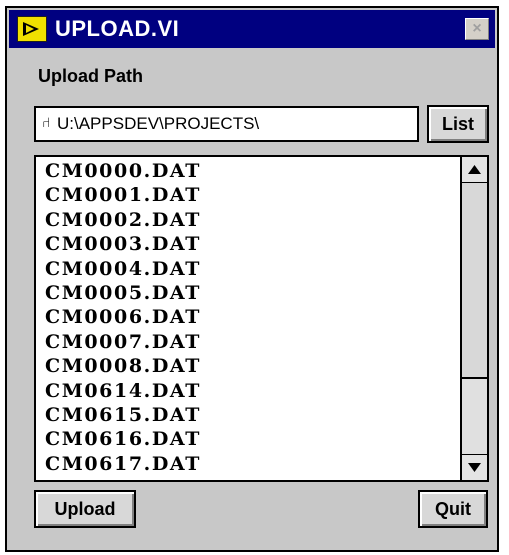 This screenshot has width=509, height=555. What do you see at coordinates (85, 509) in the screenshot?
I see `upload-button: Upload` at bounding box center [85, 509].